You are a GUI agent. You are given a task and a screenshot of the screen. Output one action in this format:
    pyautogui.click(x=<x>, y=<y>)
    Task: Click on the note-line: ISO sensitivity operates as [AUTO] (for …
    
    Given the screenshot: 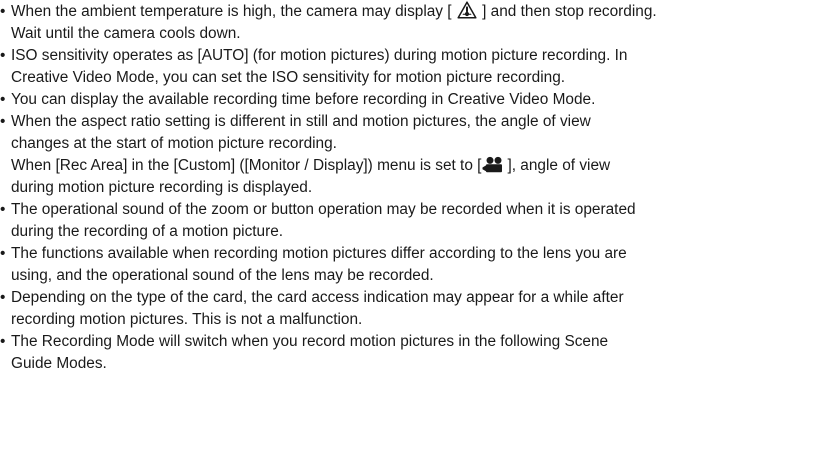 What is the action you would take?
    pyautogui.click(x=423, y=56)
    